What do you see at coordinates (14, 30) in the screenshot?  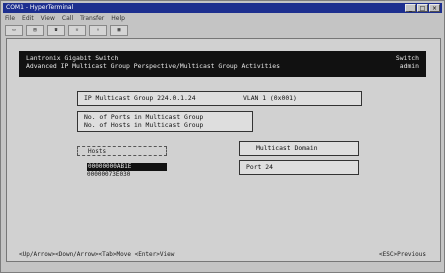 I see `new-icon: ▭` at bounding box center [14, 30].